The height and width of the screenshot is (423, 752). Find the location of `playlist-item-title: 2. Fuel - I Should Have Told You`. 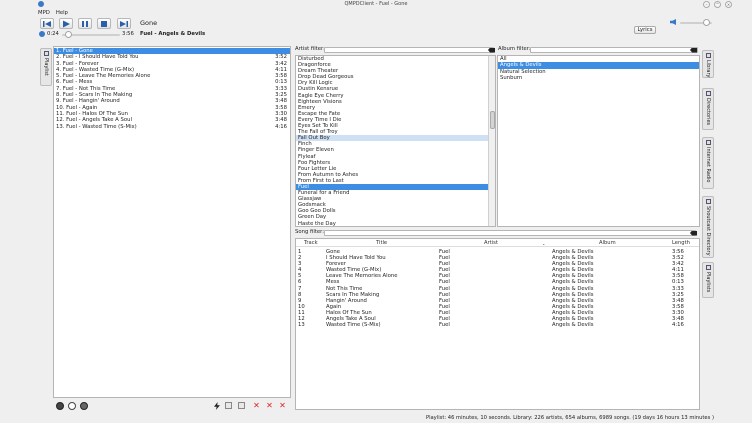

playlist-item-title: 2. Fuel - I Should Have Told You is located at coordinates (97, 57).